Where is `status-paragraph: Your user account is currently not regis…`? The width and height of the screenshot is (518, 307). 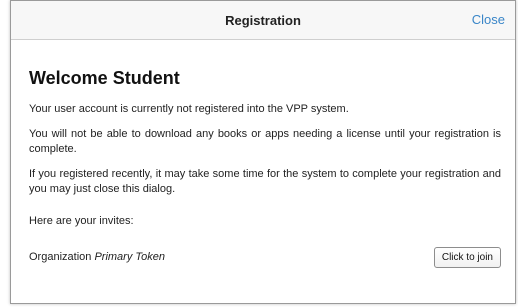 status-paragraph: Your user account is currently not regis… is located at coordinates (189, 109).